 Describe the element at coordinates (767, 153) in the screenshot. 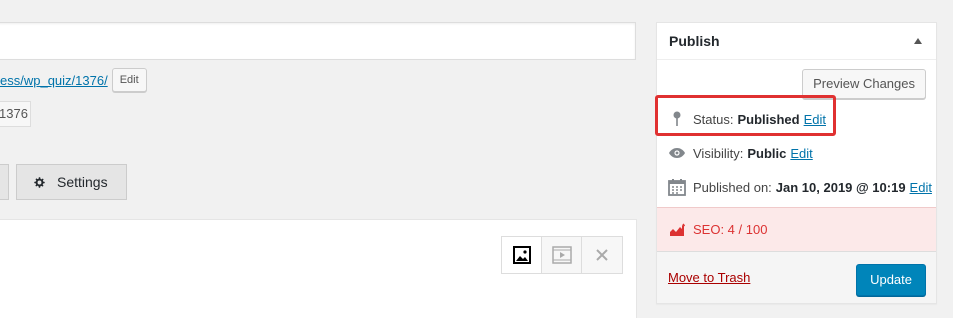

I see `visibility-value: Public` at that location.